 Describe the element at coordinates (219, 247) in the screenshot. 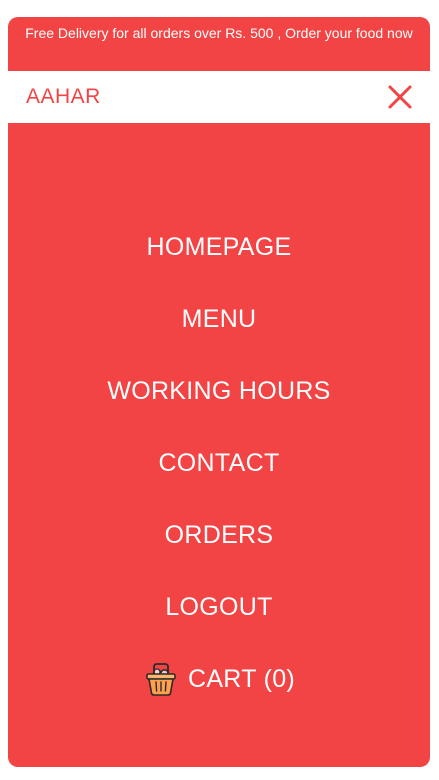

I see `nav-item-homepage: HOMEPAGE` at that location.